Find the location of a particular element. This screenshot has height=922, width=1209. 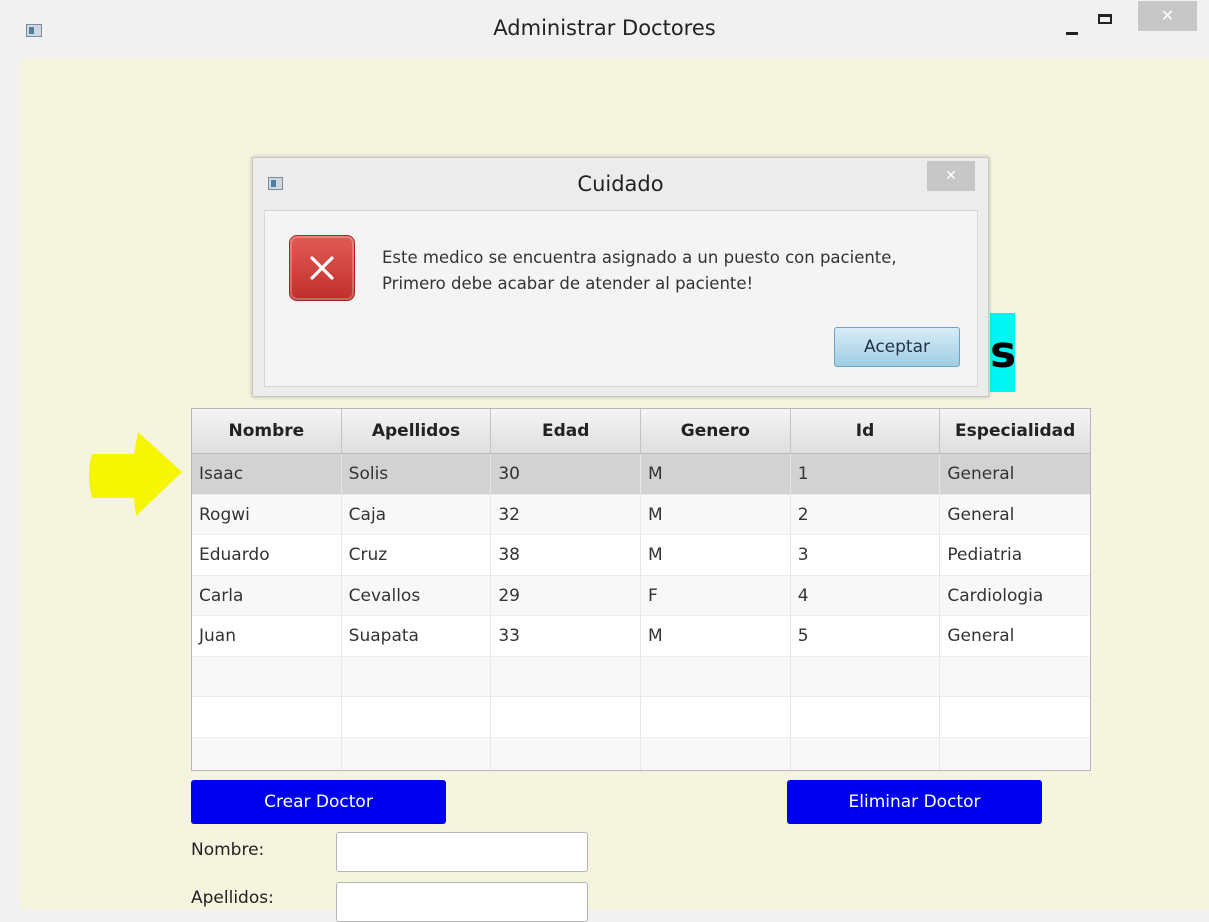

cell-nombre: Carla is located at coordinates (267, 595).